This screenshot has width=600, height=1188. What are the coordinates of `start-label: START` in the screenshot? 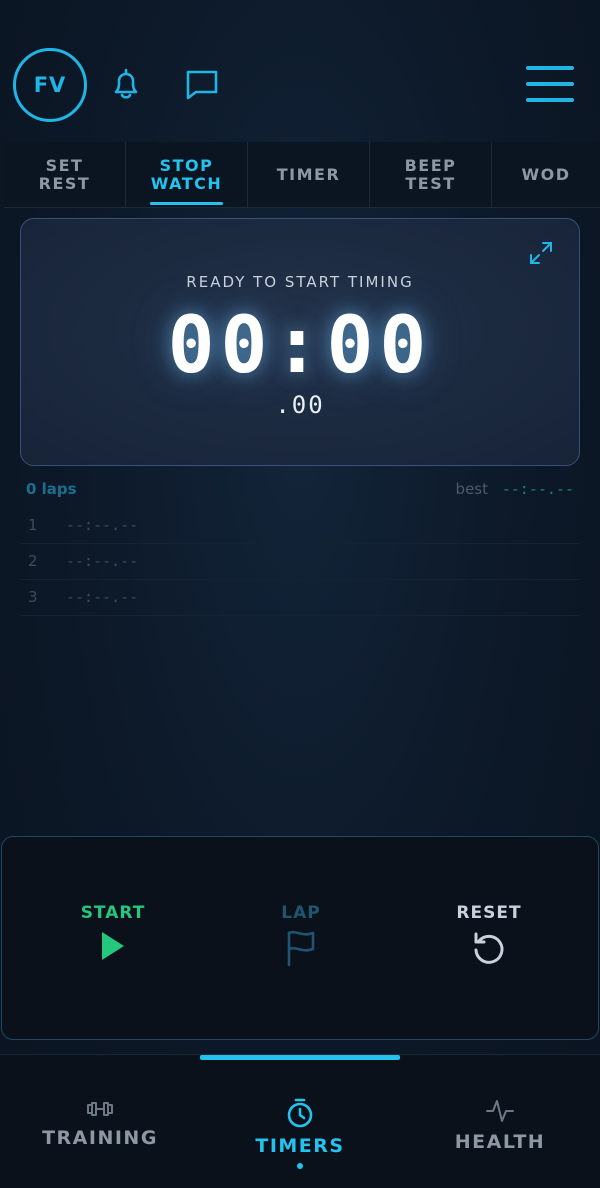 It's located at (113, 913).